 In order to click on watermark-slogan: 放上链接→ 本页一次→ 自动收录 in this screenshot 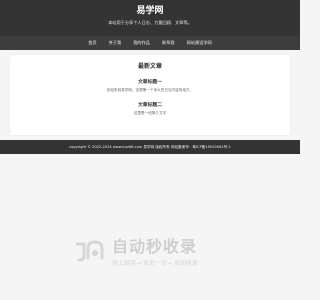, I will do `click(155, 263)`.